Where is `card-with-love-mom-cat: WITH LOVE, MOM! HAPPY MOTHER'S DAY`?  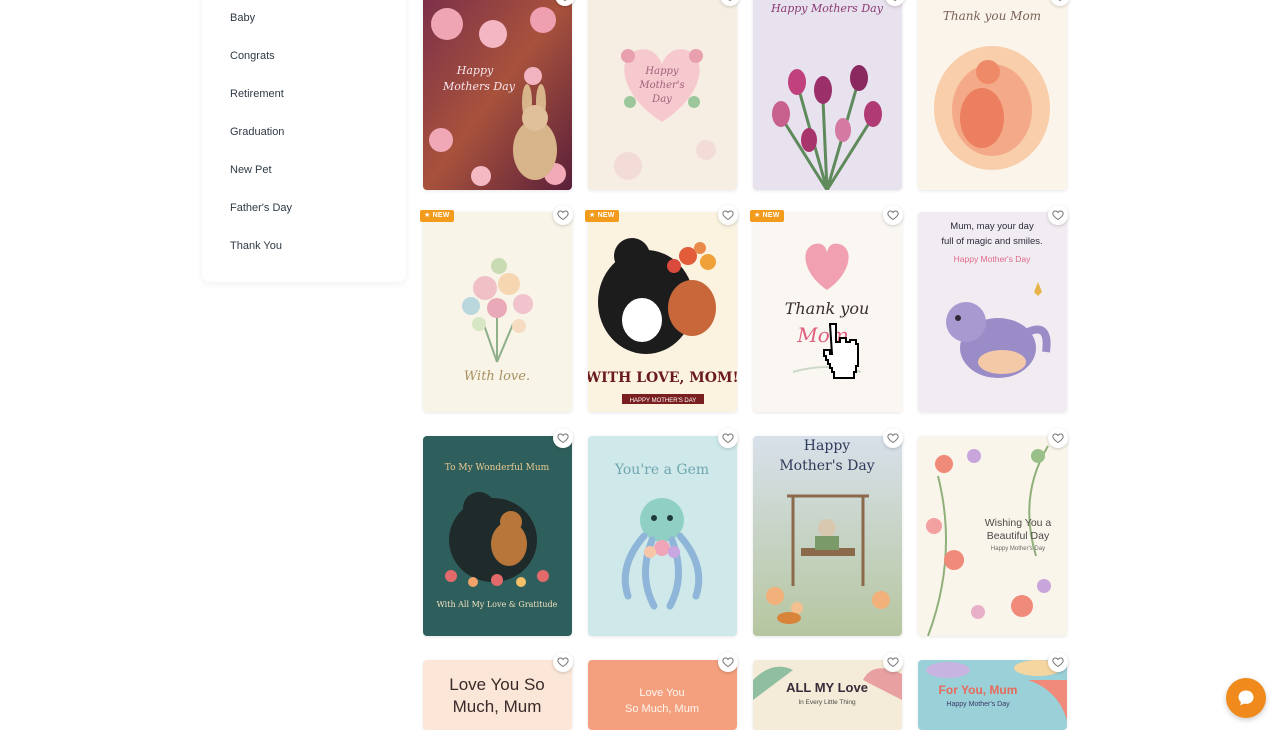 card-with-love-mom-cat: WITH LOVE, MOM! HAPPY MOTHER'S DAY is located at coordinates (662, 312).